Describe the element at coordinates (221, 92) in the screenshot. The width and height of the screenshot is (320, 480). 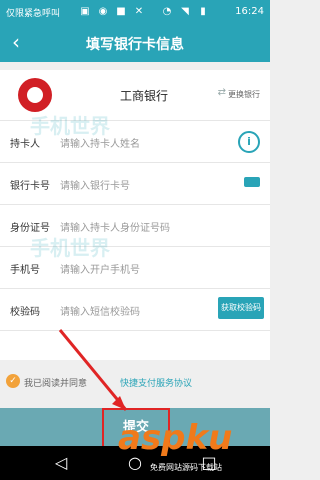
I see `swap-icon: ⇄` at that location.